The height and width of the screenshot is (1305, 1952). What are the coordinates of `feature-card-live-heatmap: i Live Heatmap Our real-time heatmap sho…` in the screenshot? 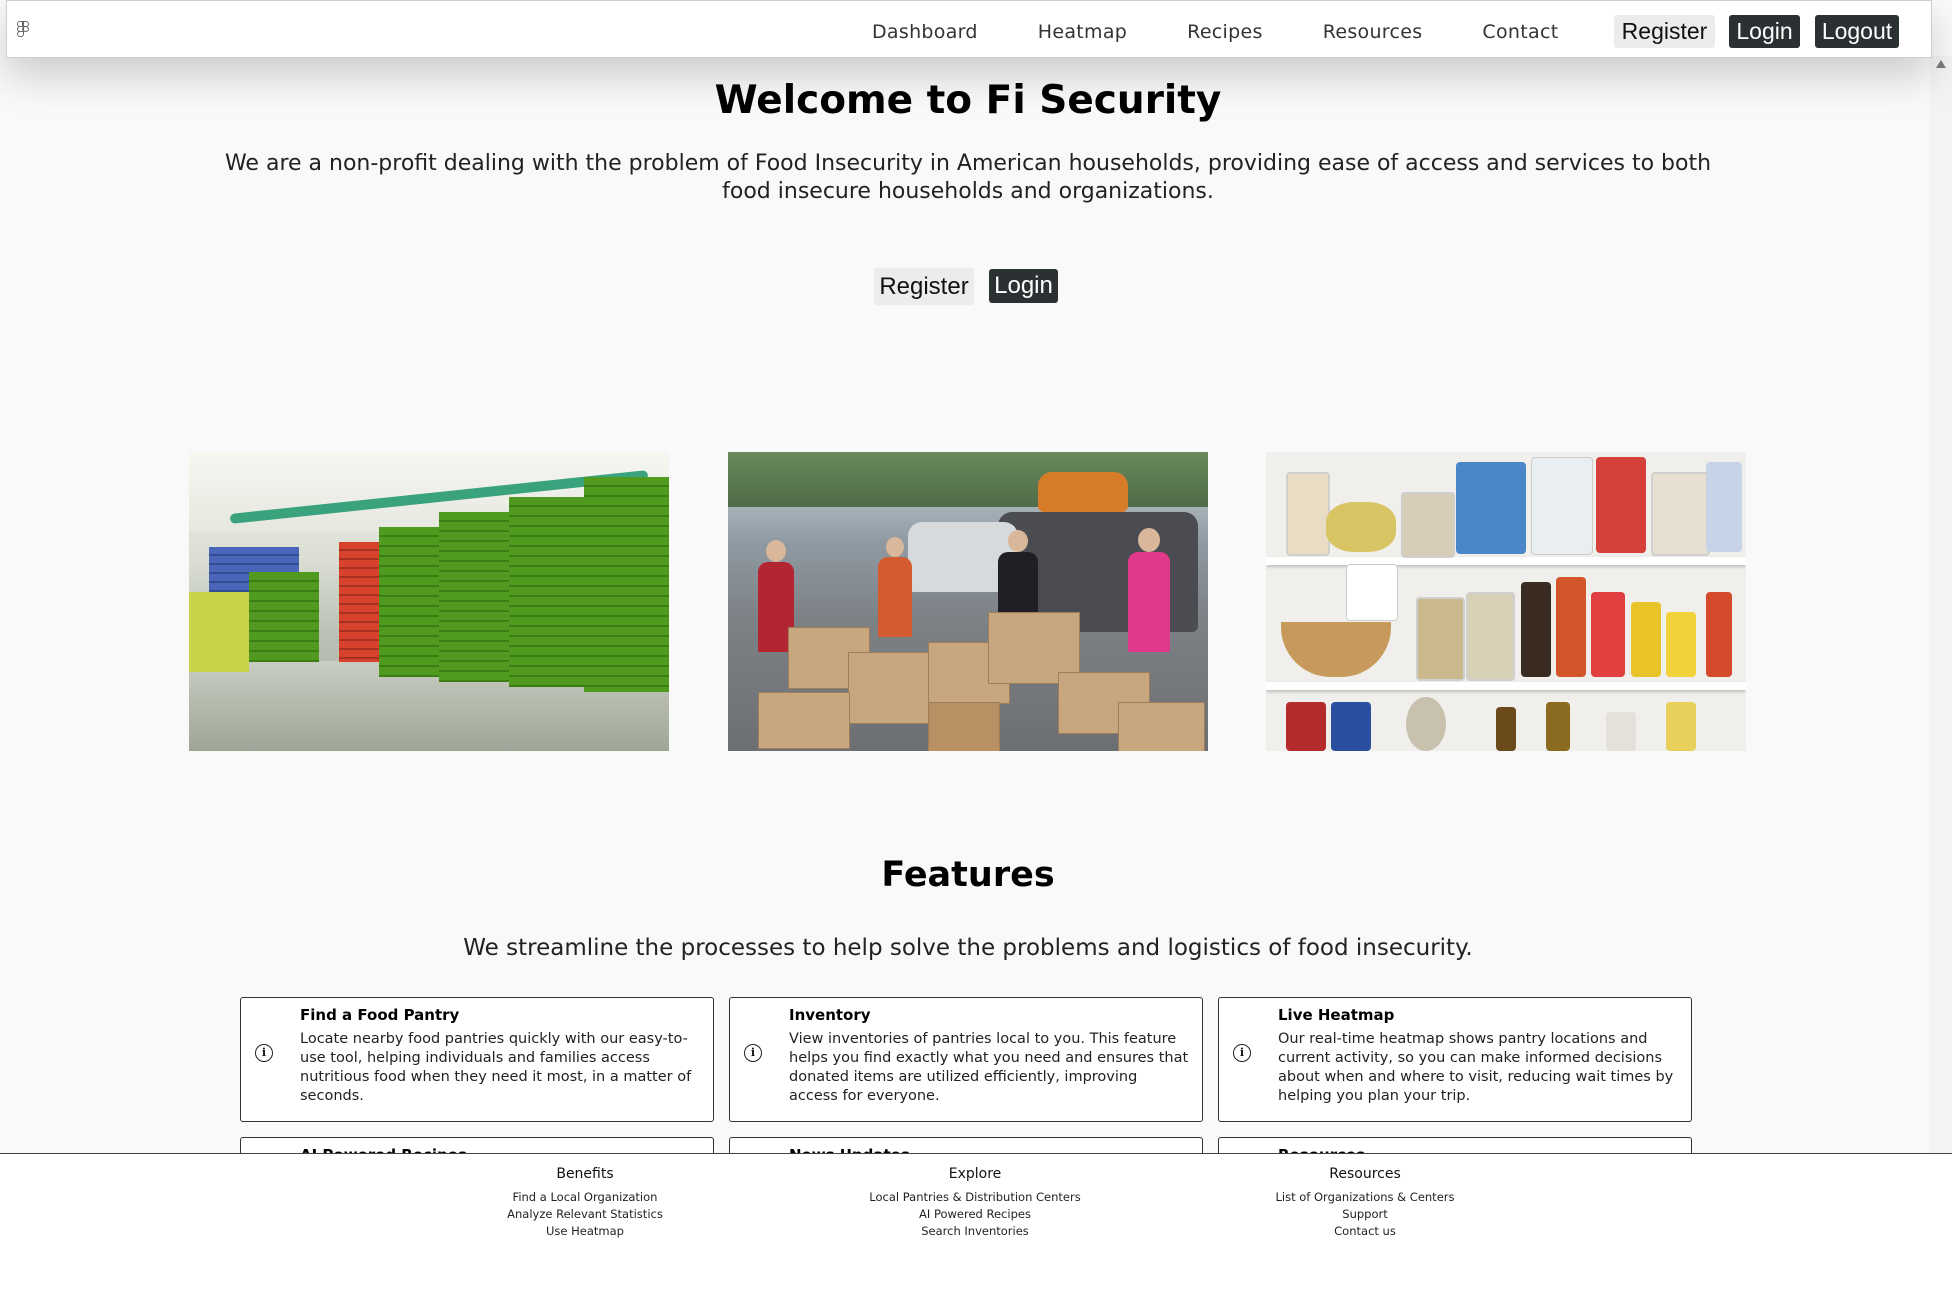 It's located at (1455, 1059).